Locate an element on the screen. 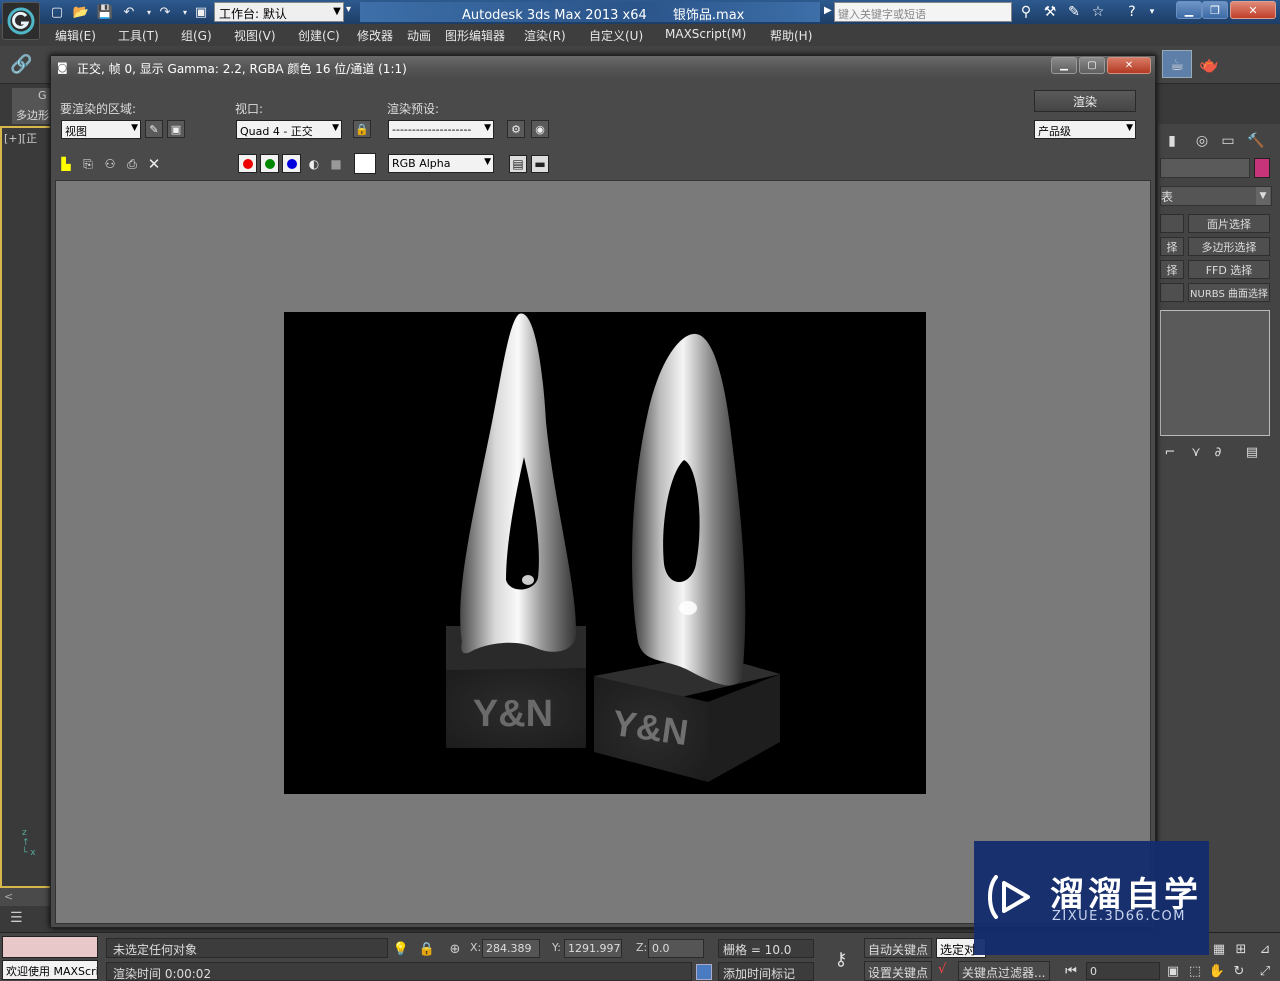 This screenshot has width=1280, height=981. select-and-link-icon: 🔗 is located at coordinates (22, 65).